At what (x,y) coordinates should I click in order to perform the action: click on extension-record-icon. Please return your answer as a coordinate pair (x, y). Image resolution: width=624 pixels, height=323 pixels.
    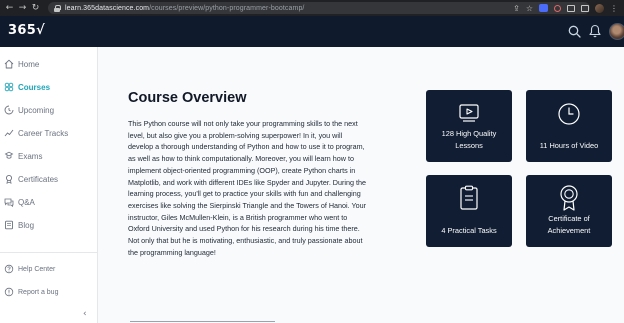
    Looking at the image, I should click on (557, 8).